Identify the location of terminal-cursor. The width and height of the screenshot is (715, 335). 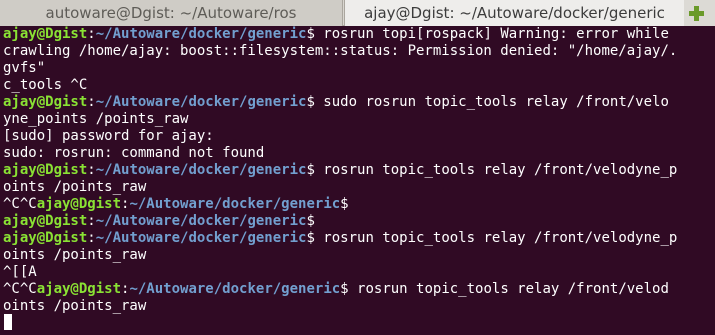
(8, 322).